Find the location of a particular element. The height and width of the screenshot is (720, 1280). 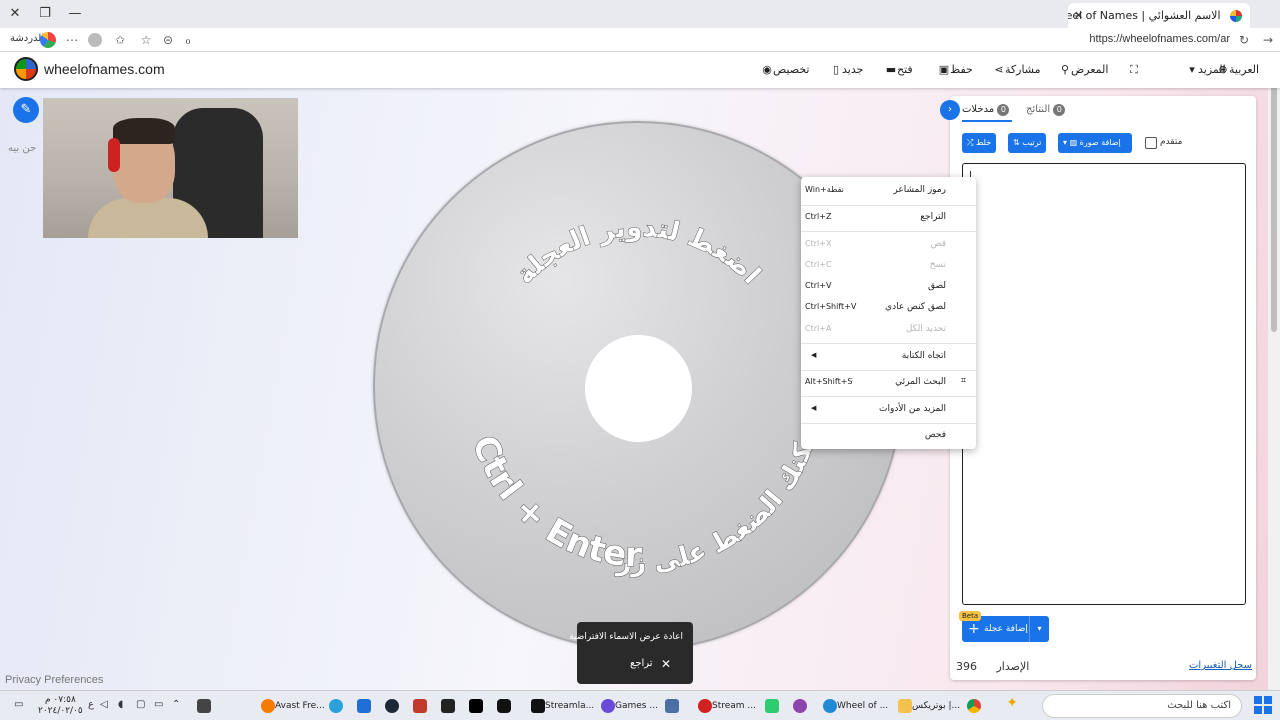

taskbar-telegram is located at coordinates (334, 706).